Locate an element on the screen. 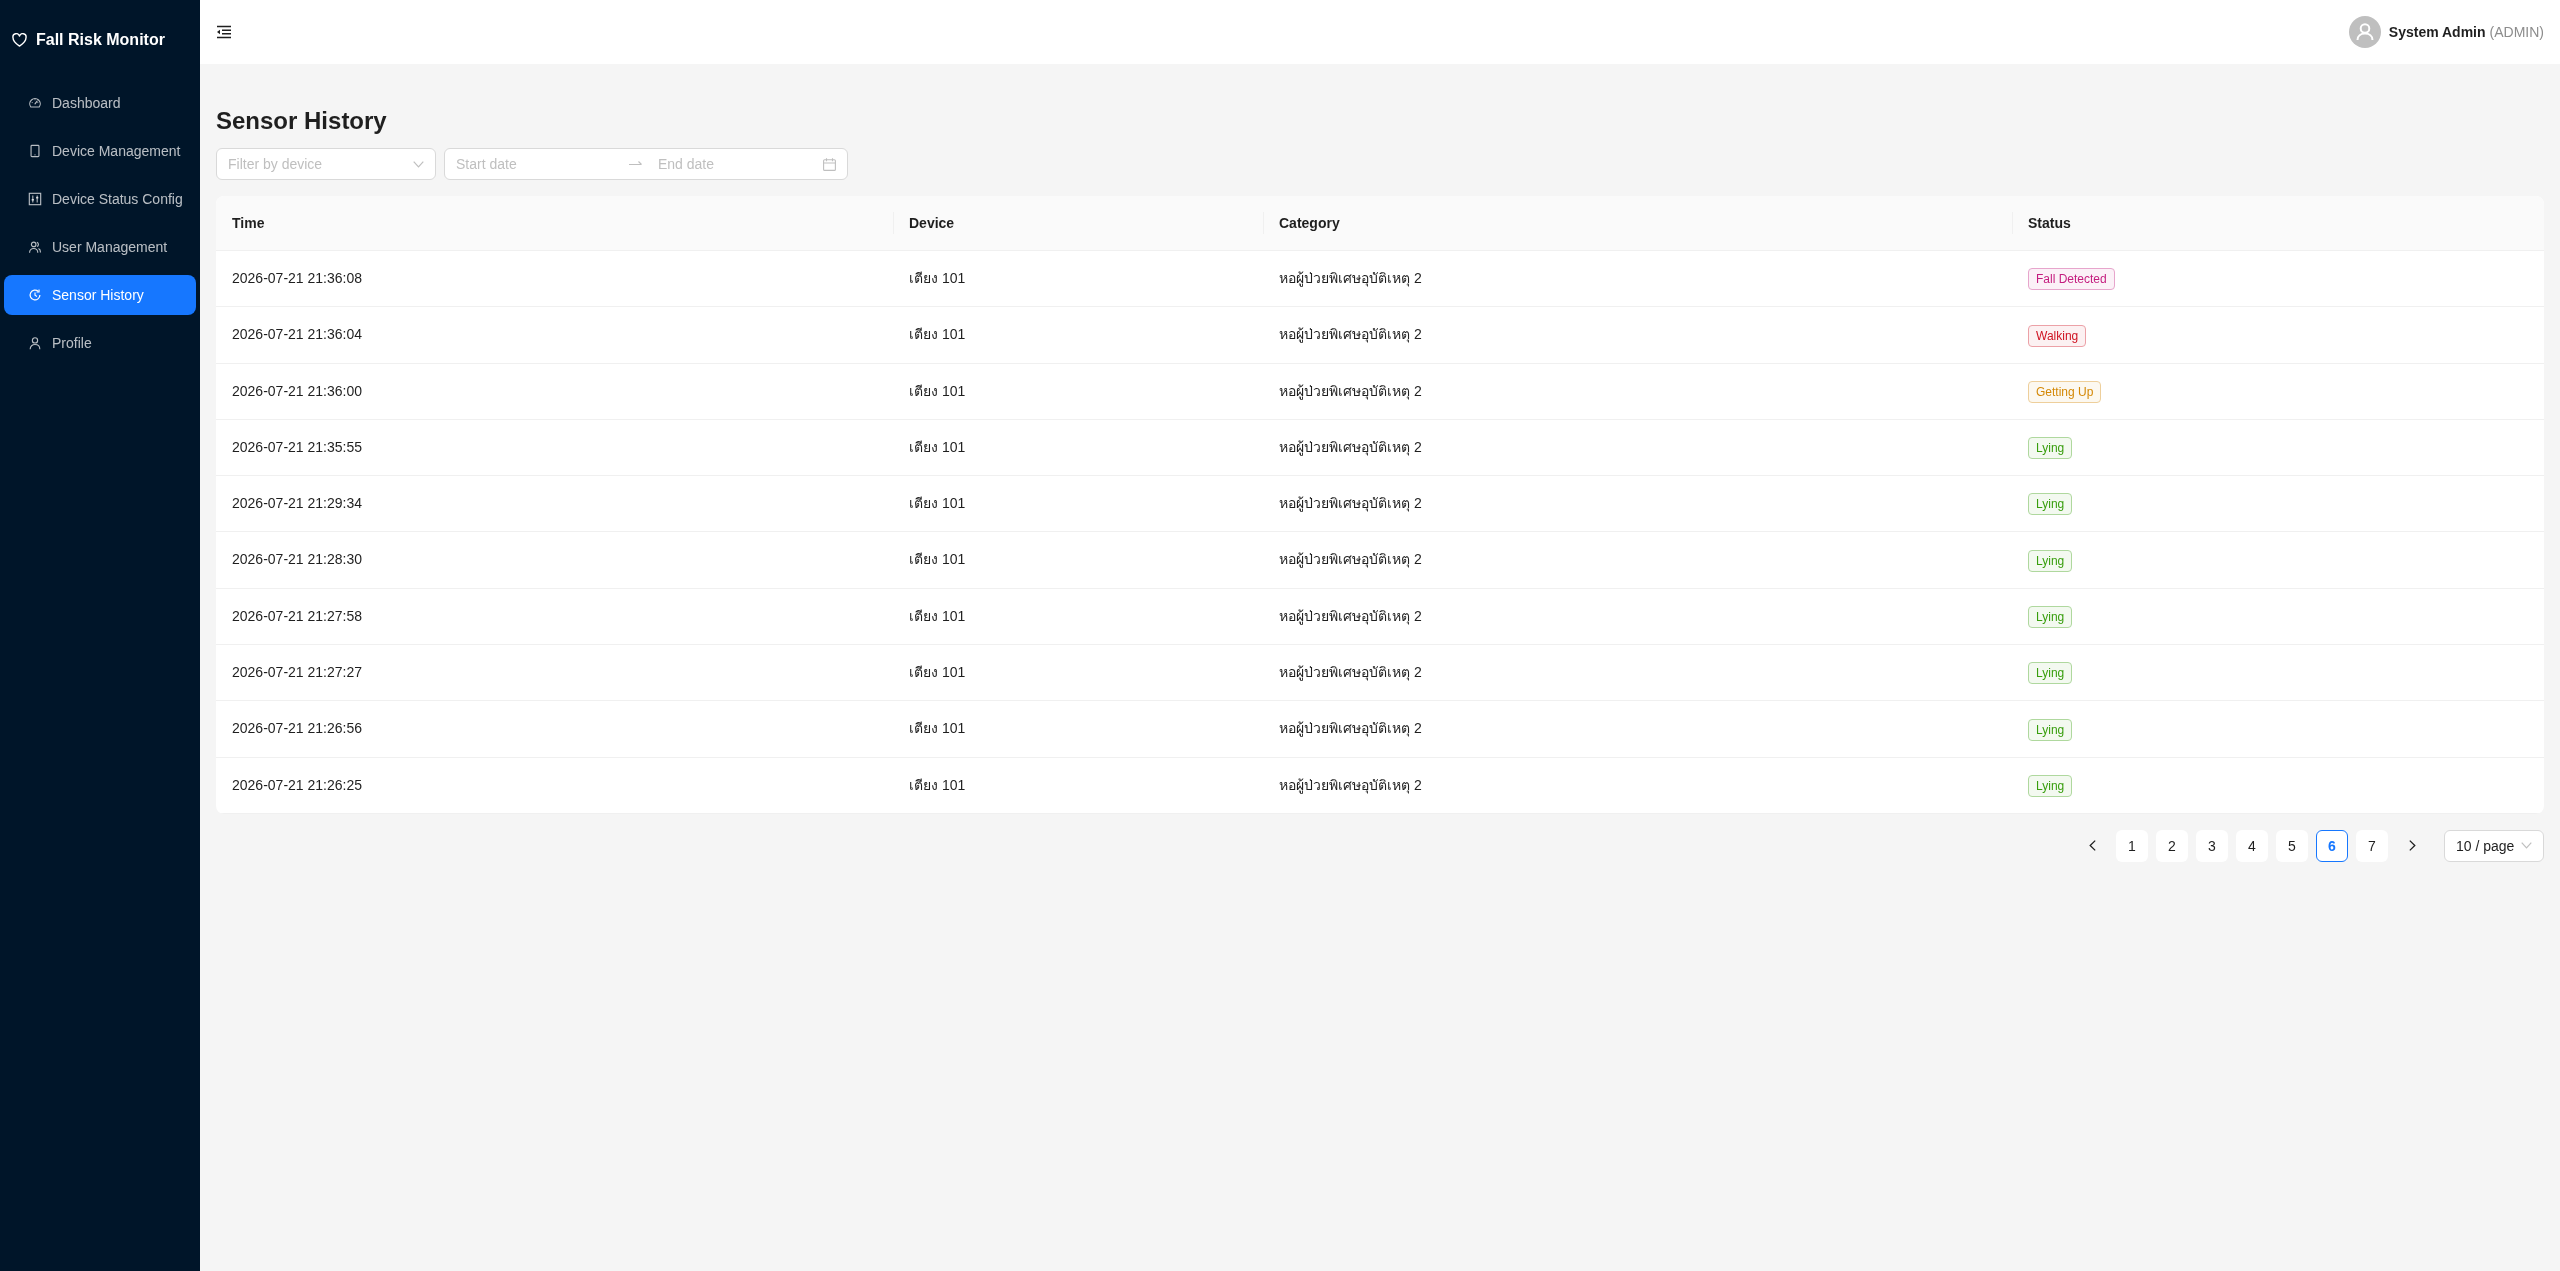 The height and width of the screenshot is (1271, 2560). page-button: 3 is located at coordinates (2212, 845).